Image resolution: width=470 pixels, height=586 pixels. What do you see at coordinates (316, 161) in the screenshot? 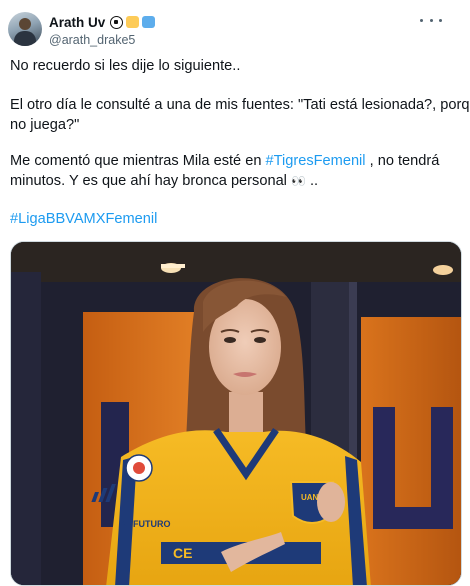
I see `hashtag-tigresfemenil-link: #TigresFemenil` at bounding box center [316, 161].